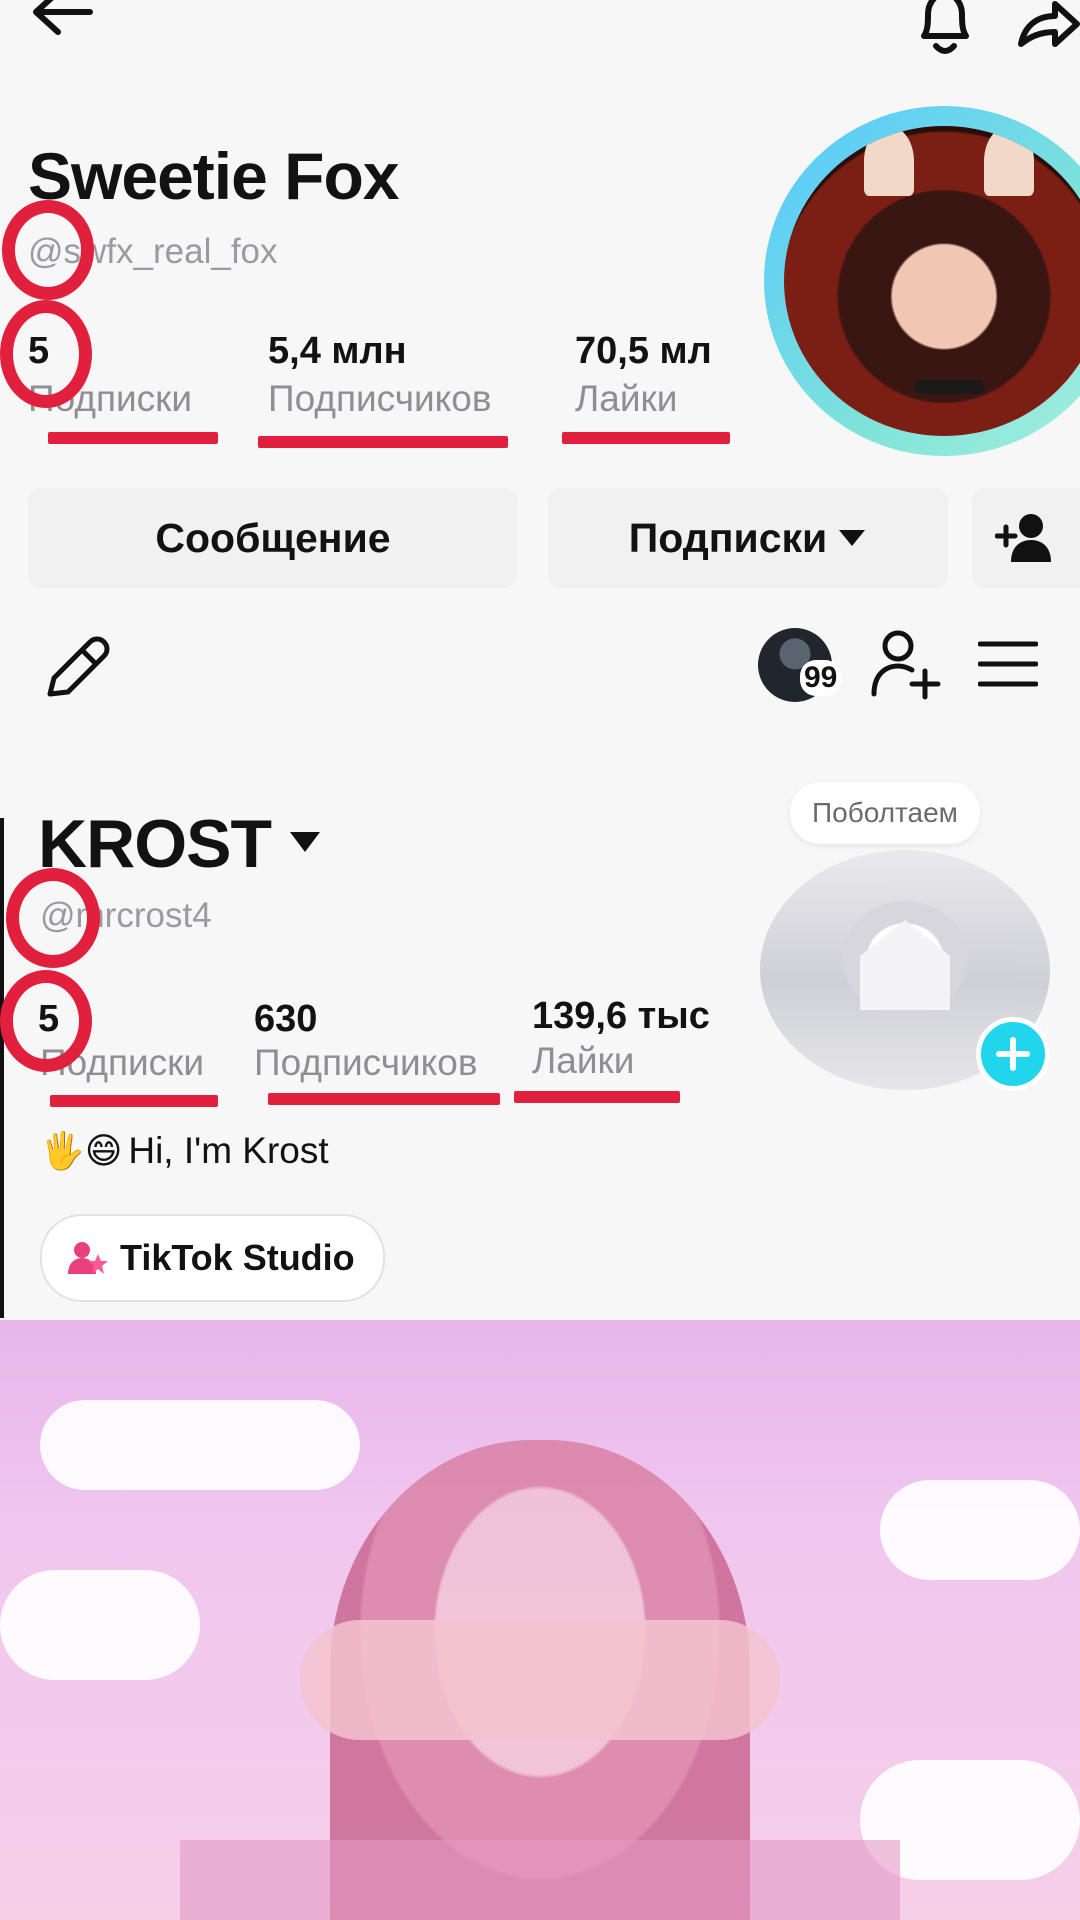 This screenshot has width=1080, height=1920. What do you see at coordinates (228, 1150) in the screenshot?
I see `bio-text: Hi, I'm Krost` at bounding box center [228, 1150].